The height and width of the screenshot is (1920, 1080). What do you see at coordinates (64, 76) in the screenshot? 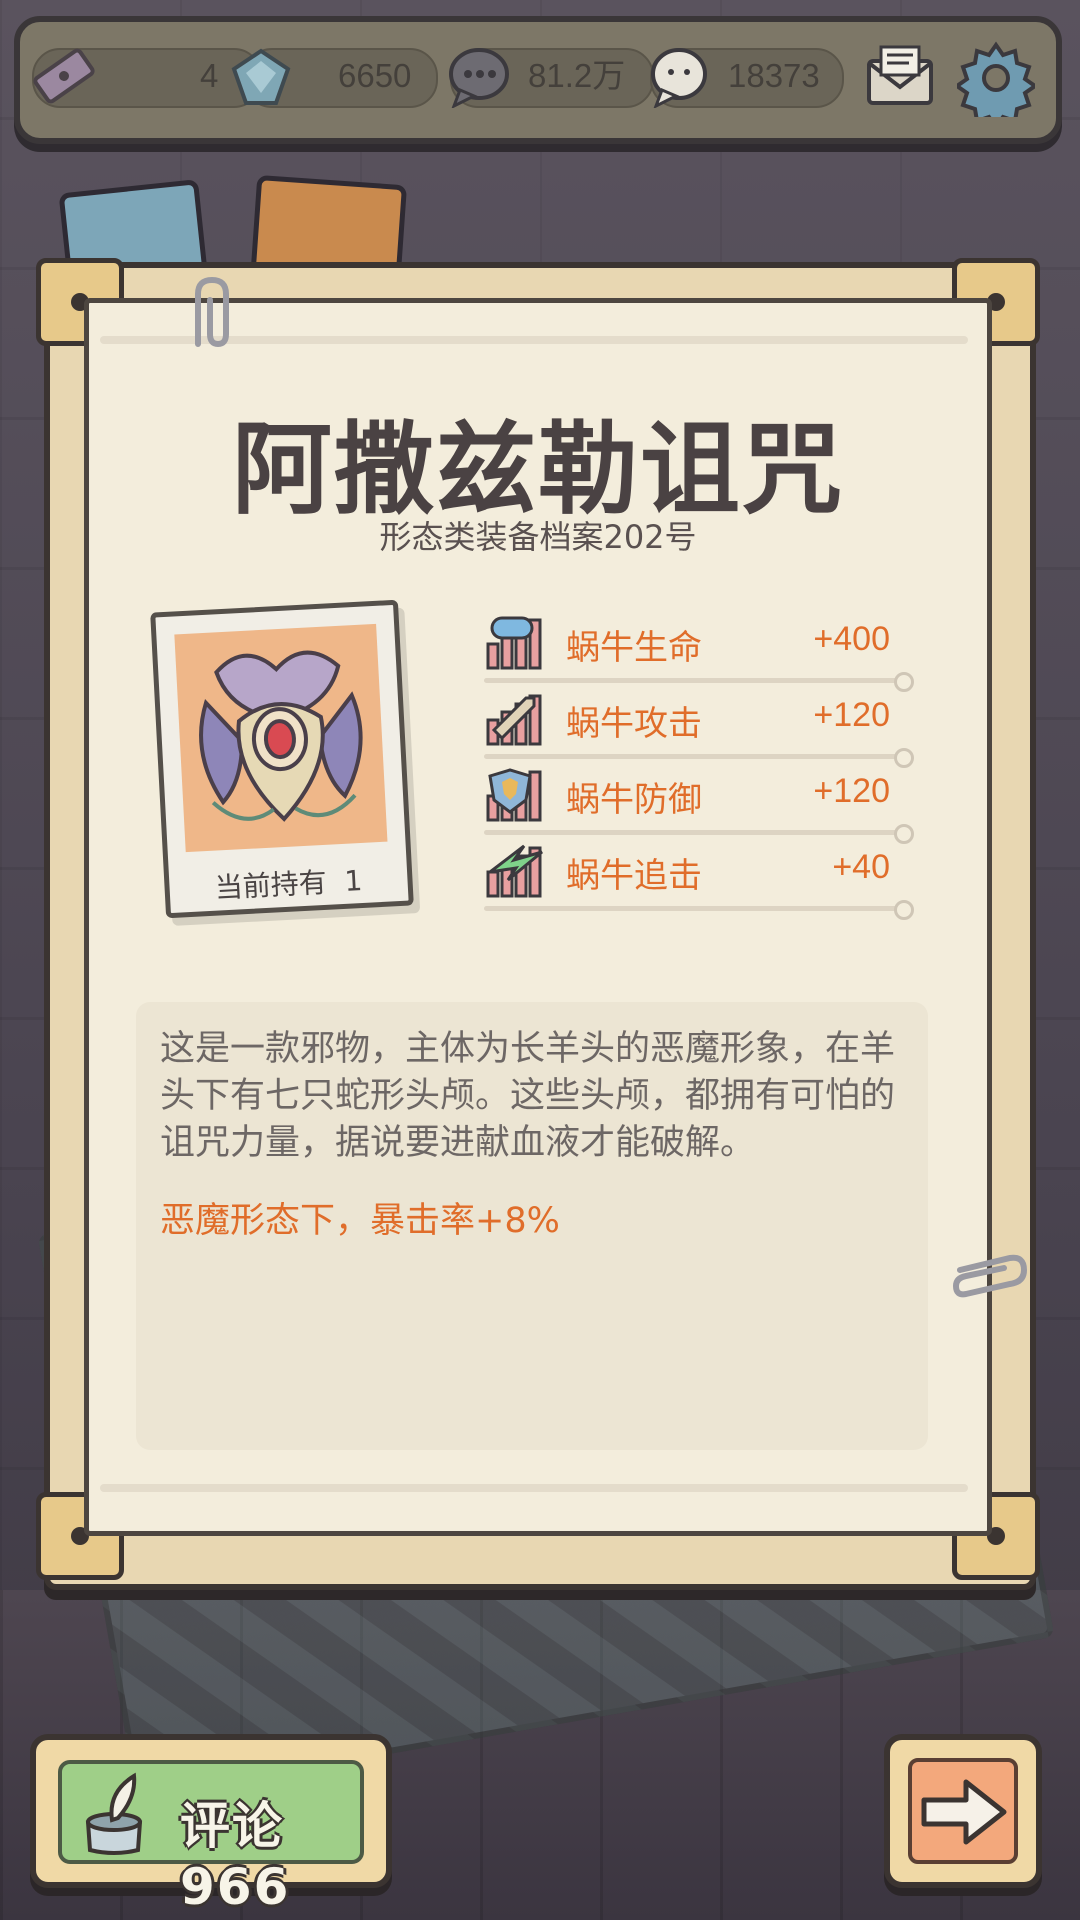
I see `ticket-icon` at bounding box center [64, 76].